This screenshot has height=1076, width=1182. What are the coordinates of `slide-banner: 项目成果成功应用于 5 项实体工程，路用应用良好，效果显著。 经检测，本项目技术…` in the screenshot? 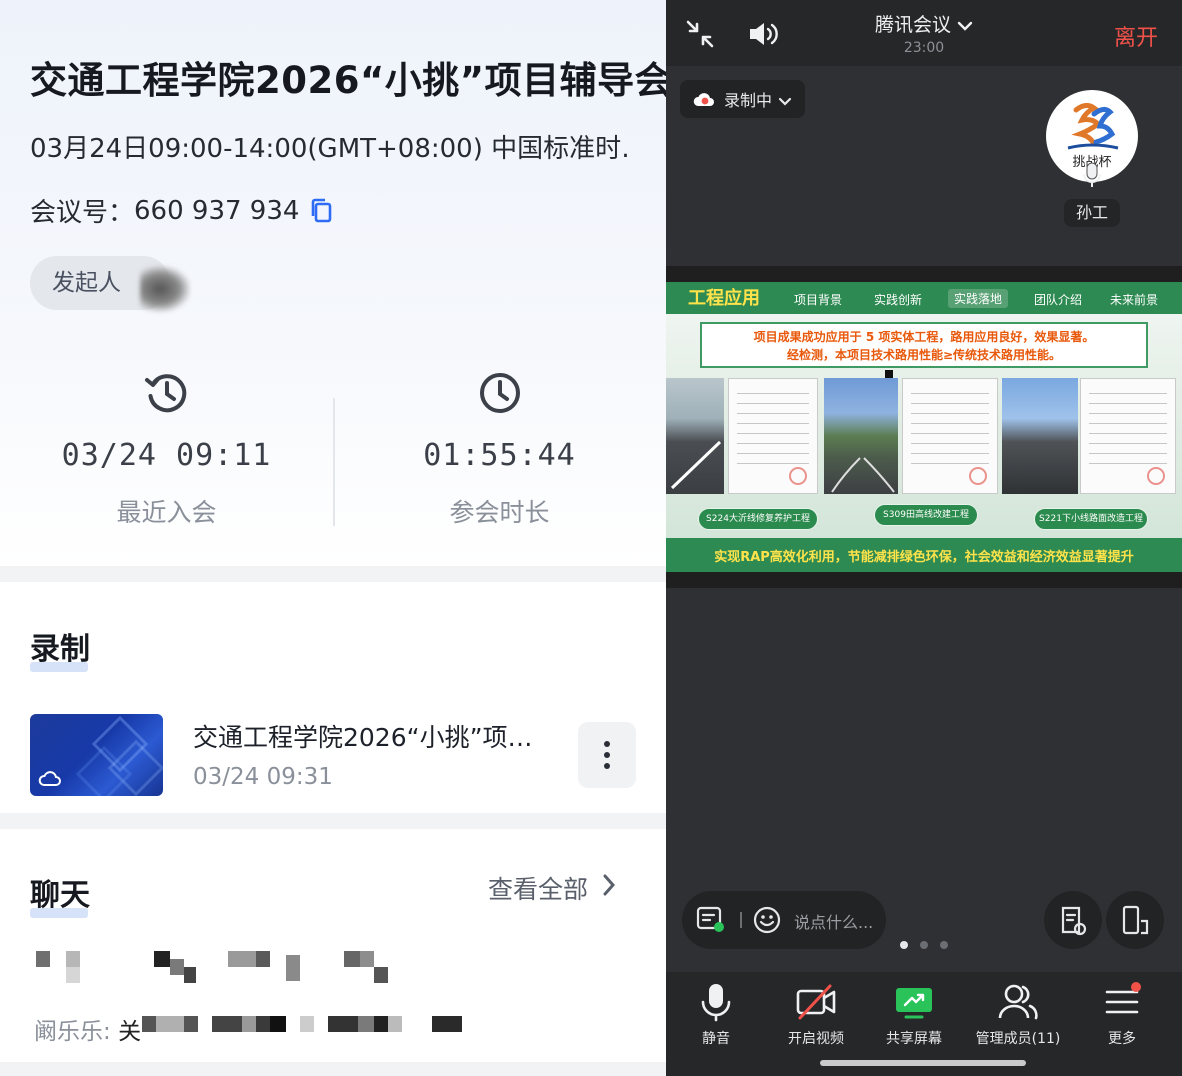 It's located at (924, 345).